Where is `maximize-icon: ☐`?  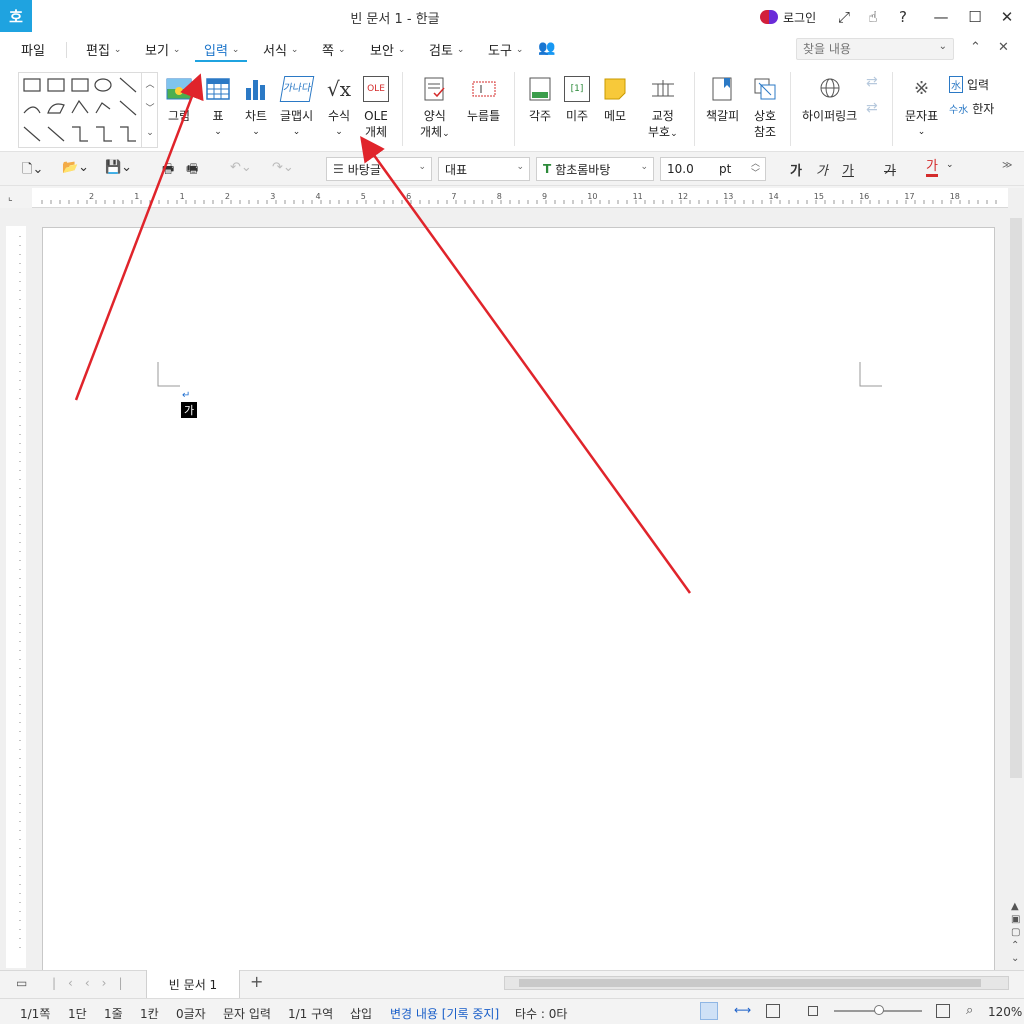 maximize-icon: ☐ is located at coordinates (975, 17).